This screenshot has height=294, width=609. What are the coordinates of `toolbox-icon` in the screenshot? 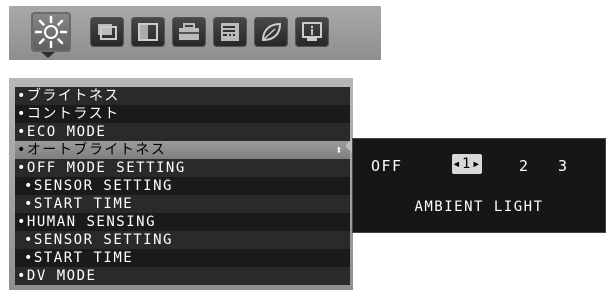 It's located at (189, 31).